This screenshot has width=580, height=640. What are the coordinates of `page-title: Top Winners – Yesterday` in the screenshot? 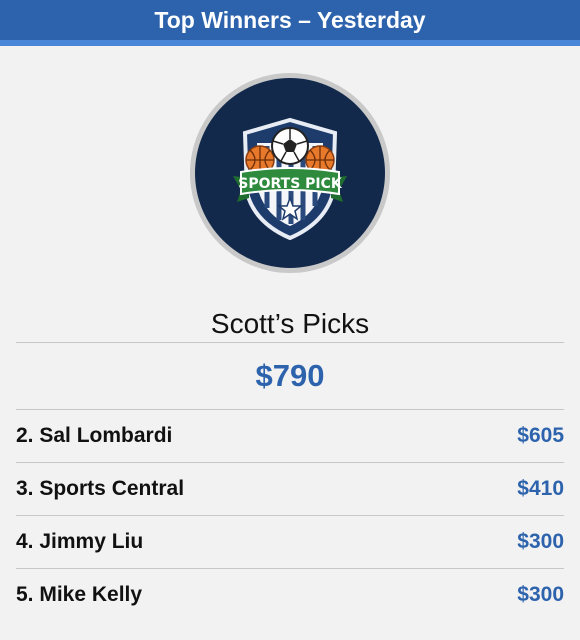 It's located at (290, 19).